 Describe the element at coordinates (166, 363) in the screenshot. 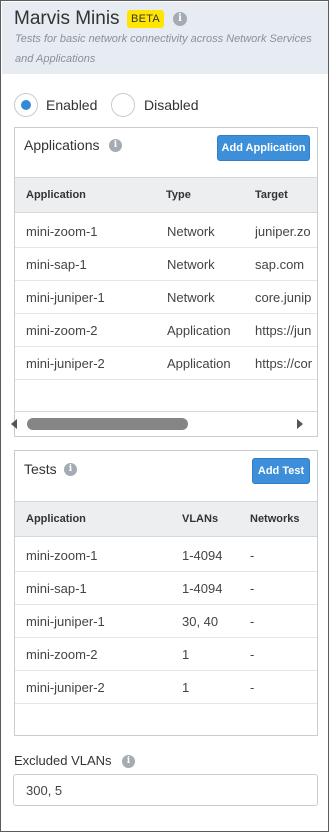

I see `table-row: mini-juniper-2 Application https://cor` at that location.